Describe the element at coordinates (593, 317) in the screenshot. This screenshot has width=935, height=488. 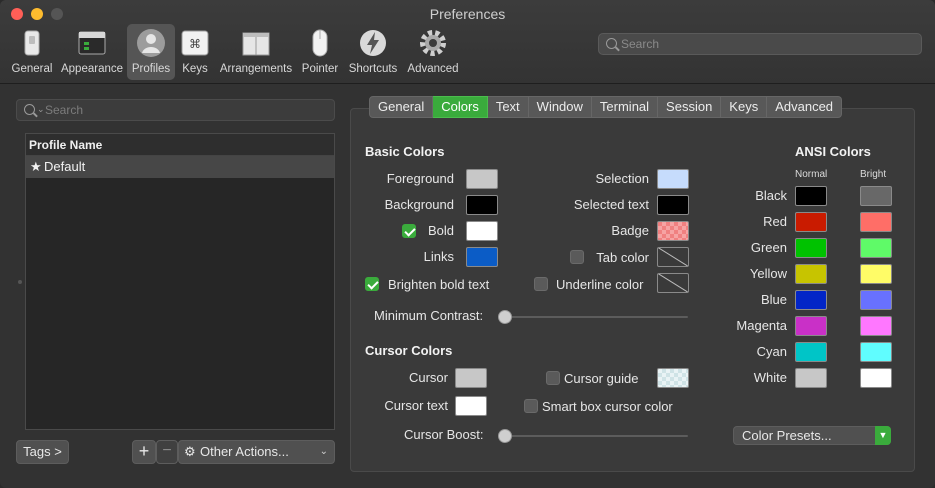
I see `minimum-contrast-slider` at that location.